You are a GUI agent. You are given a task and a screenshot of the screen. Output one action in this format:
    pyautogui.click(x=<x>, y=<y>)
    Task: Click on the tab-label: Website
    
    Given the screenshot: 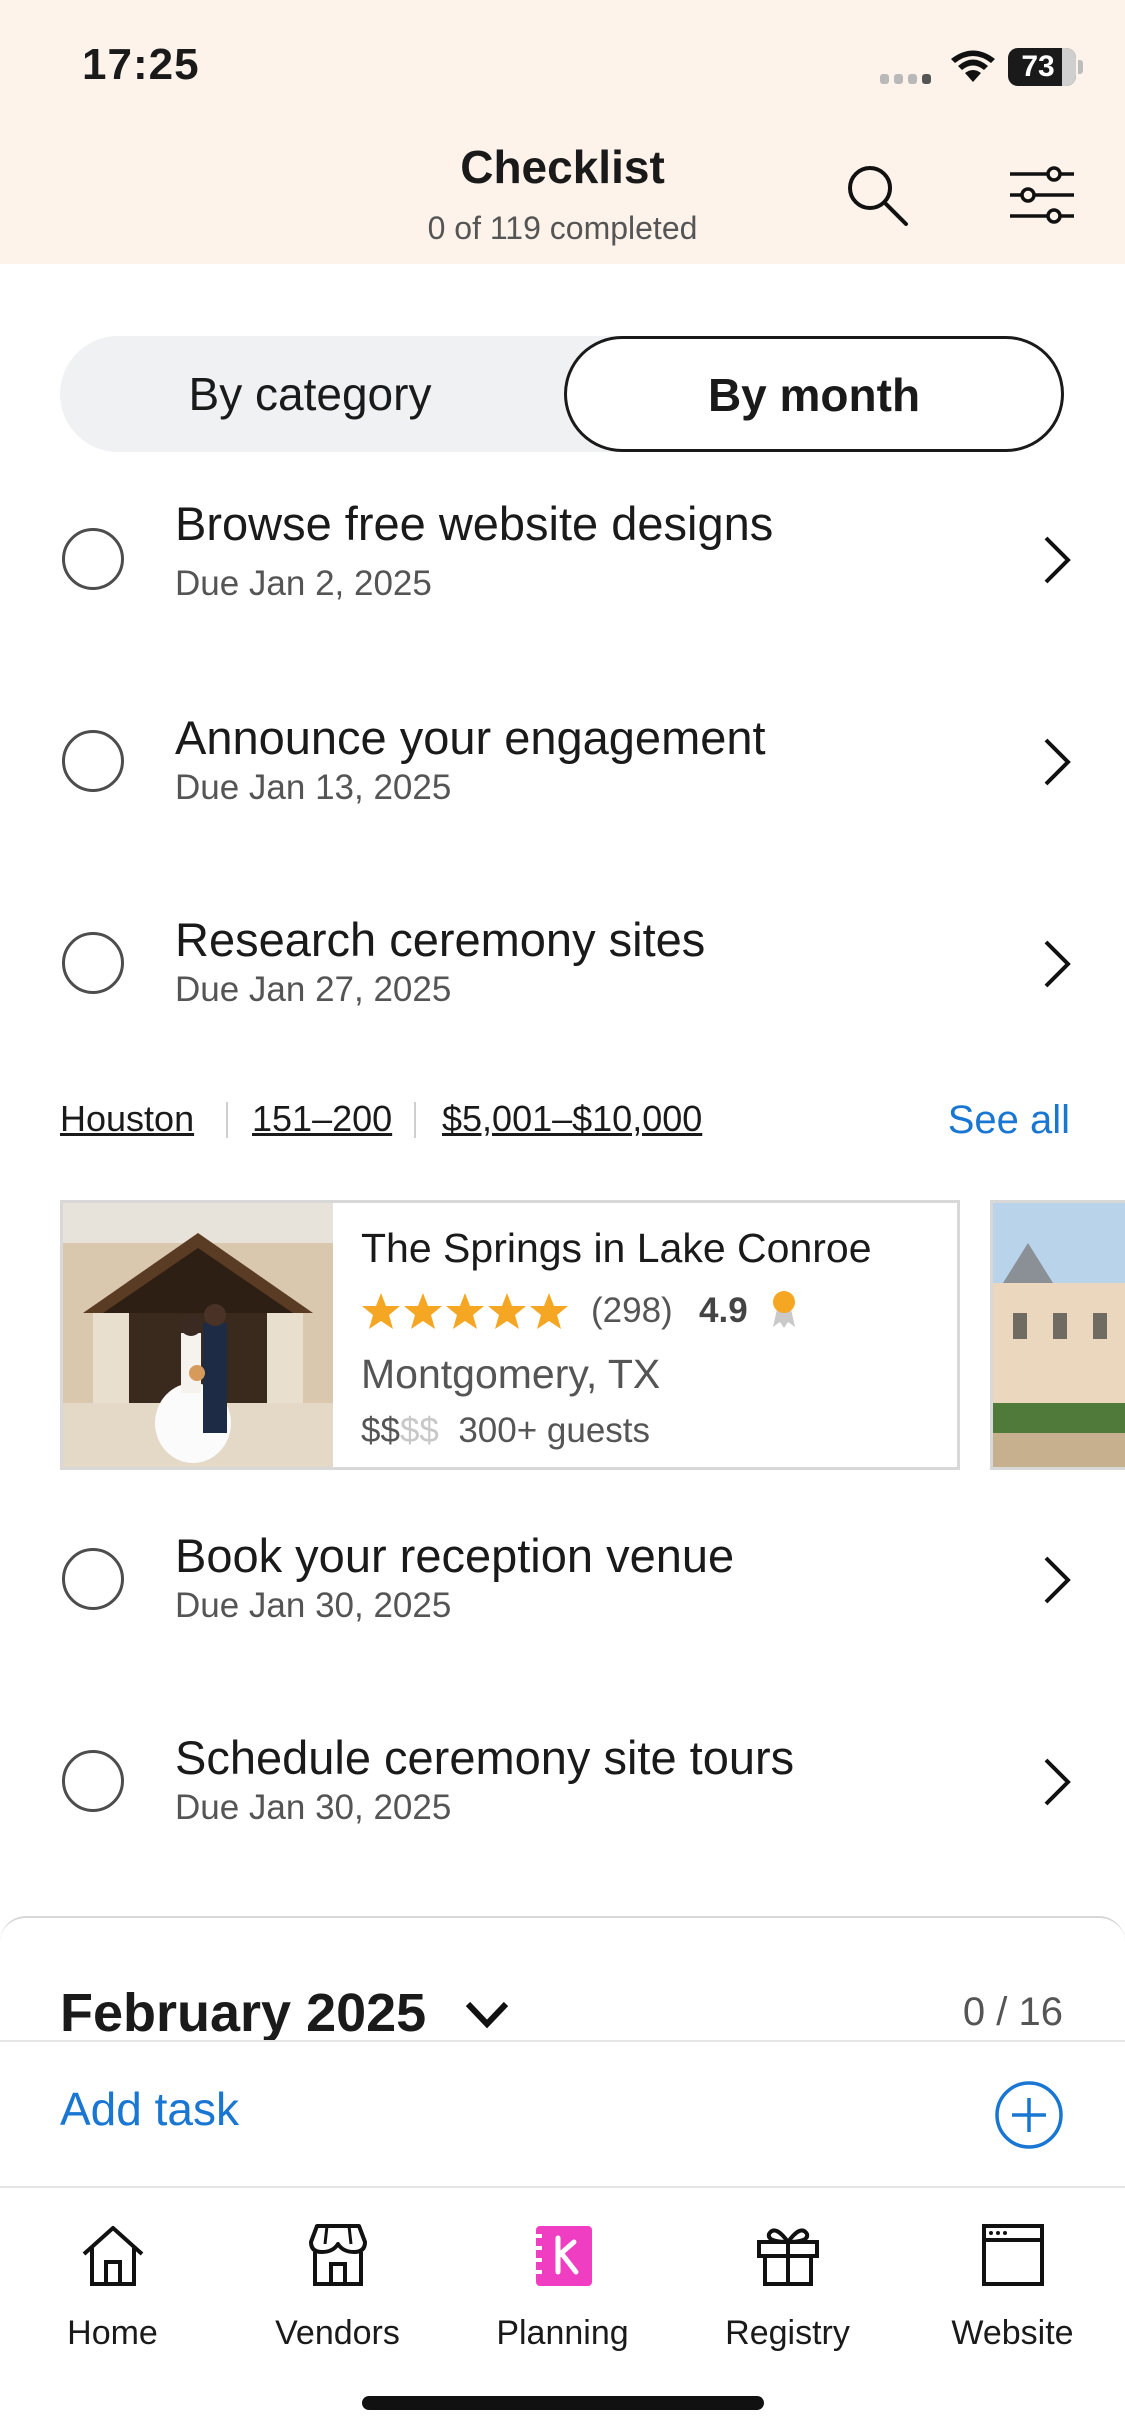 What is the action you would take?
    pyautogui.click(x=1012, y=2333)
    